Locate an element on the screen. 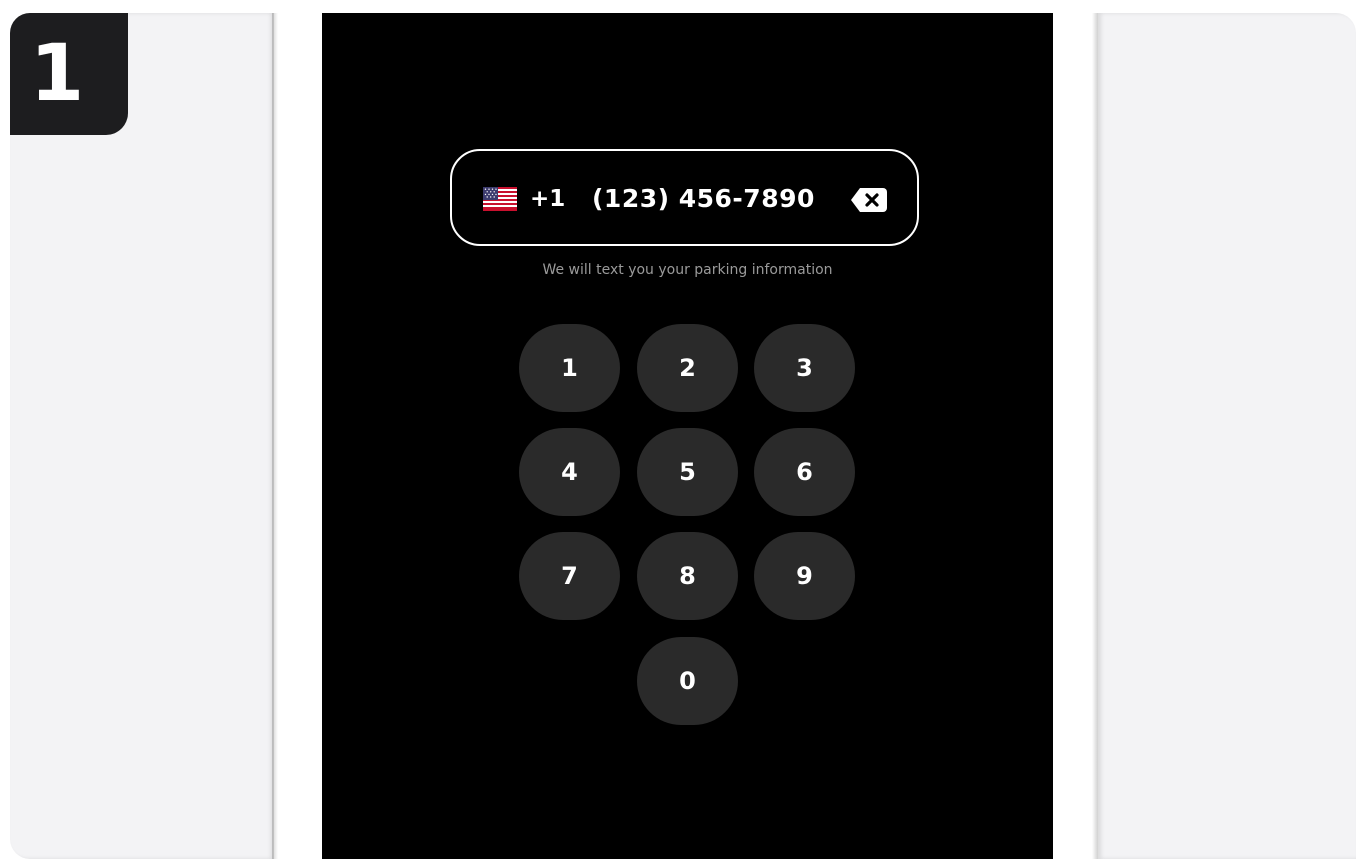  backspace-icon is located at coordinates (869, 200).